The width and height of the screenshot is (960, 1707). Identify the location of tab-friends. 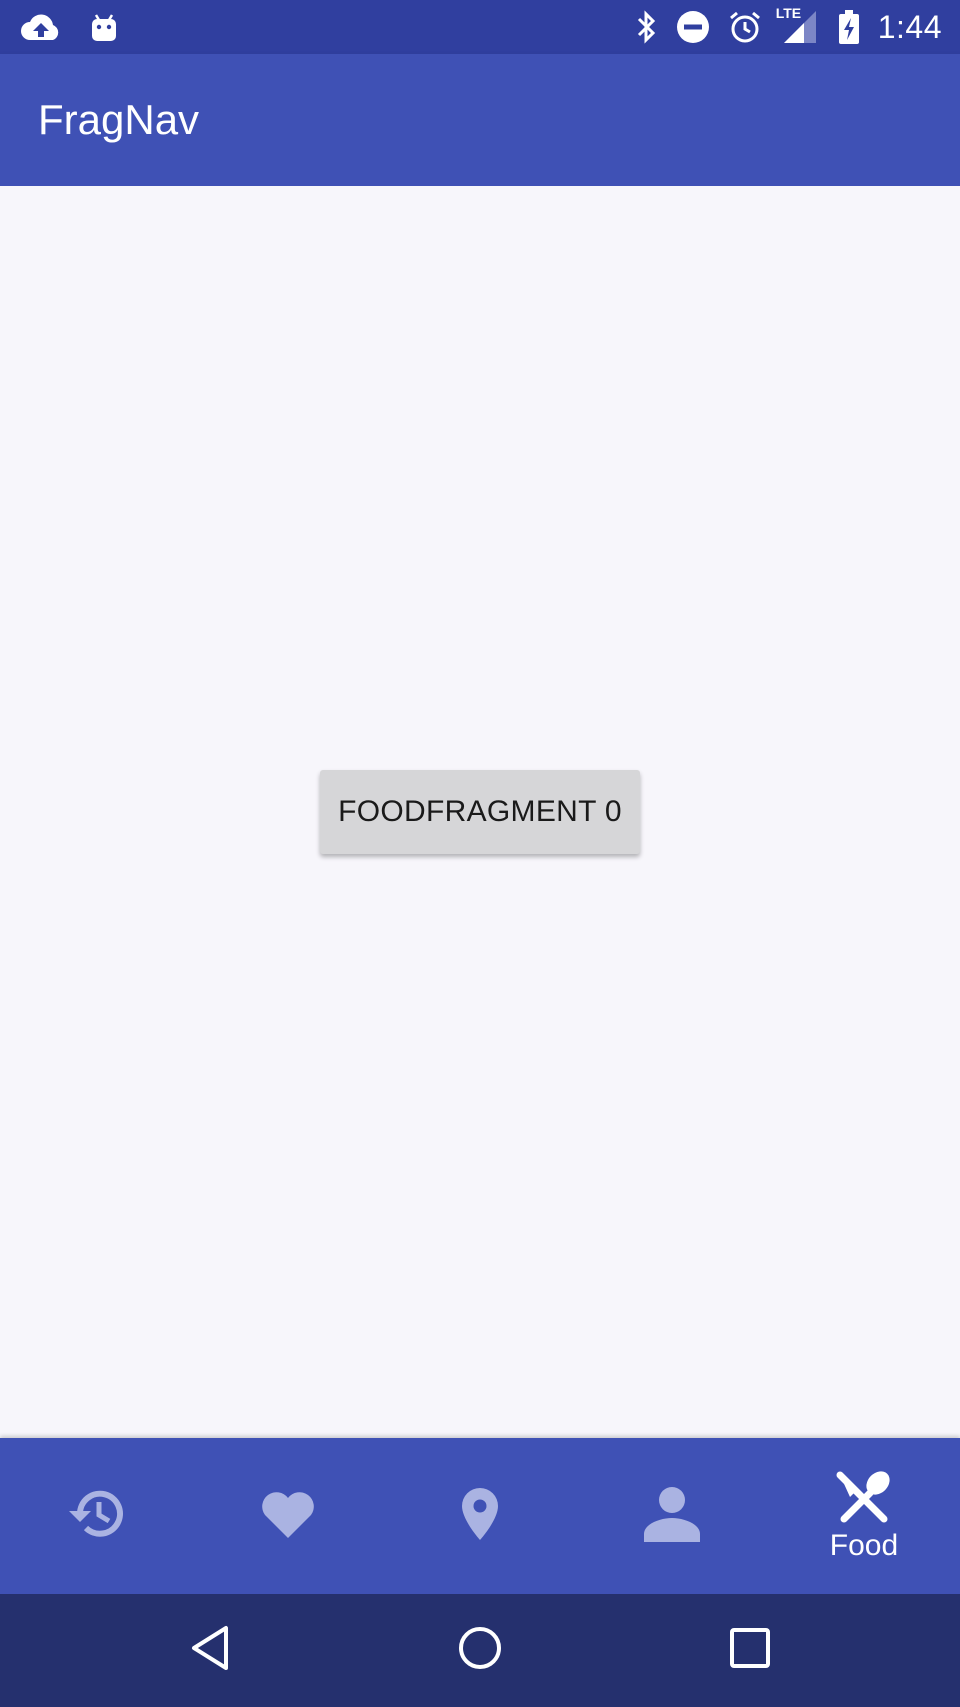
(672, 1516).